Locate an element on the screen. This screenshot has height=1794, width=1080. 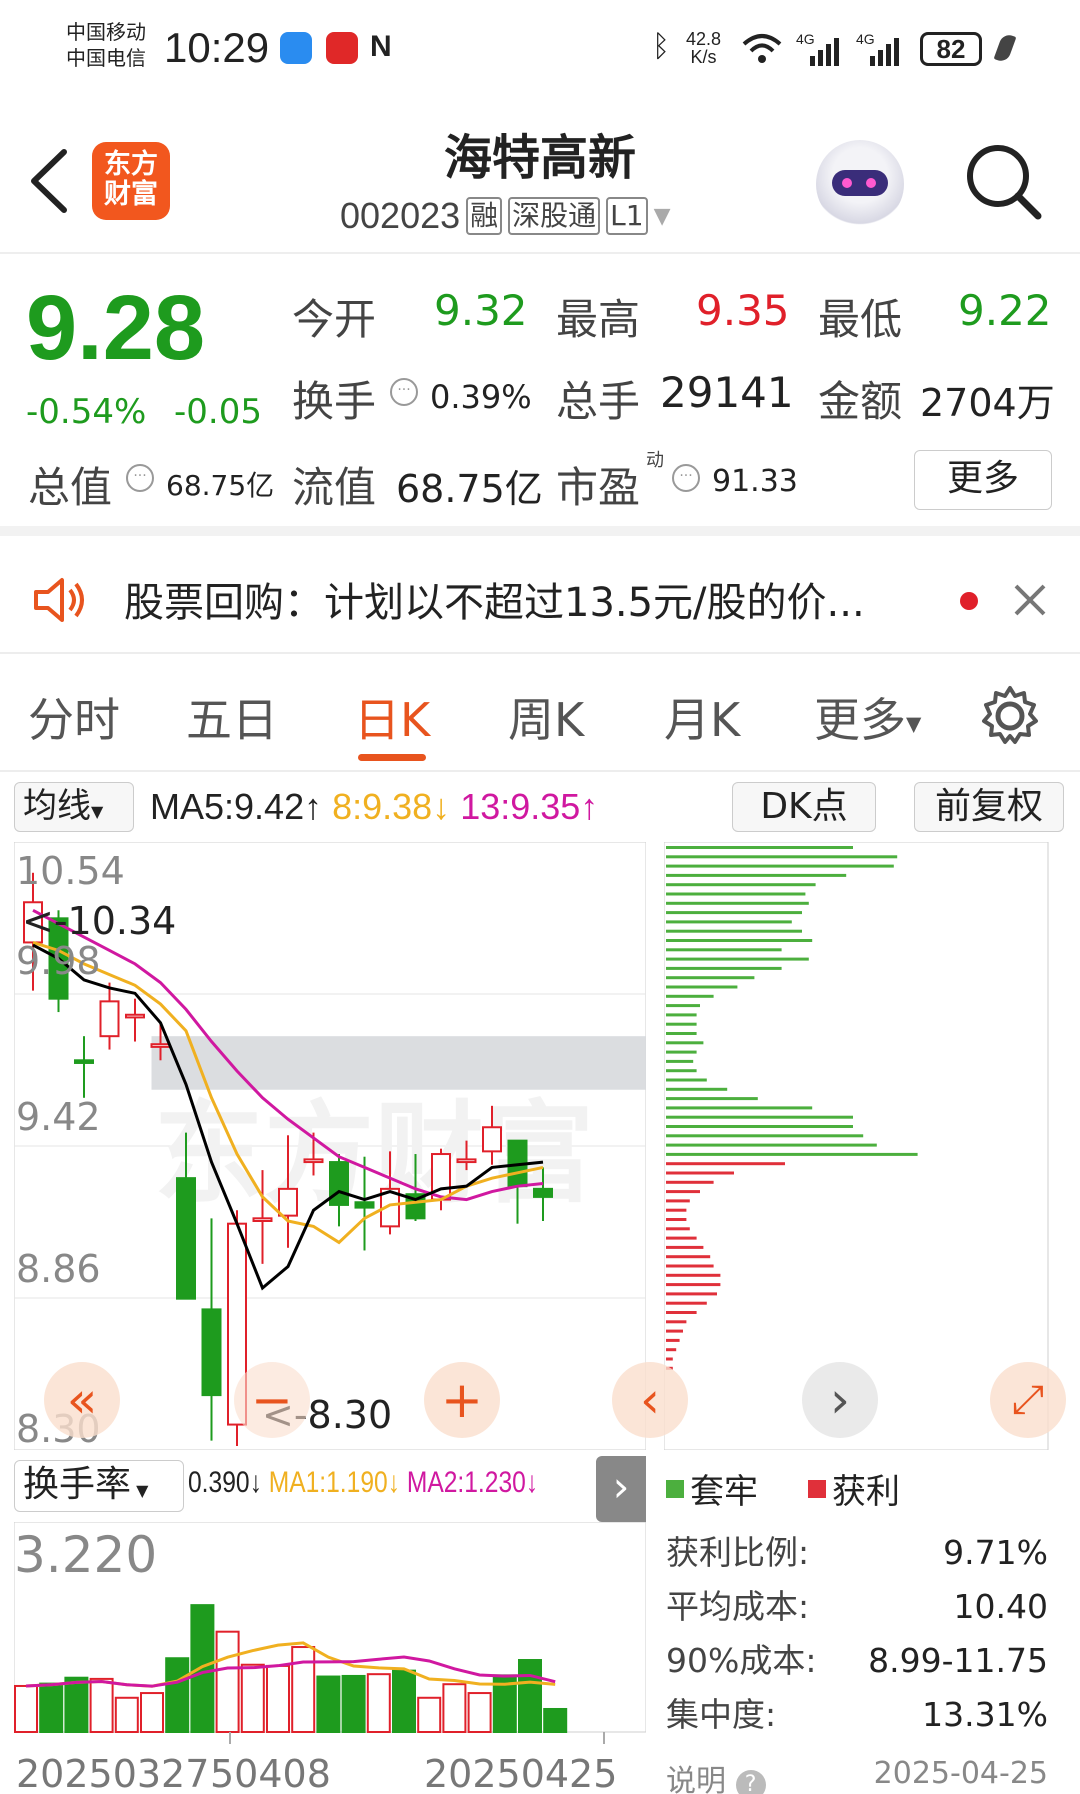
chip-stat-row: 90%成本: 8.99-11.75 is located at coordinates (857, 1661).